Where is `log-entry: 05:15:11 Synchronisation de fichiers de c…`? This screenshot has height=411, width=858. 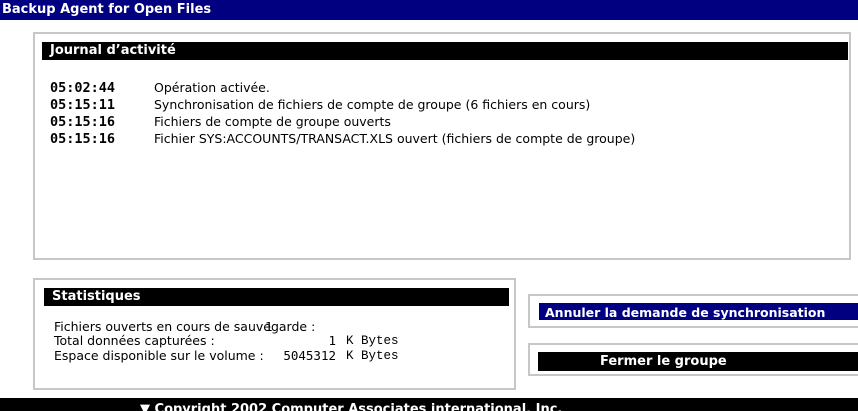 log-entry: 05:15:11 Synchronisation de fichiers de c… is located at coordinates (342, 104).